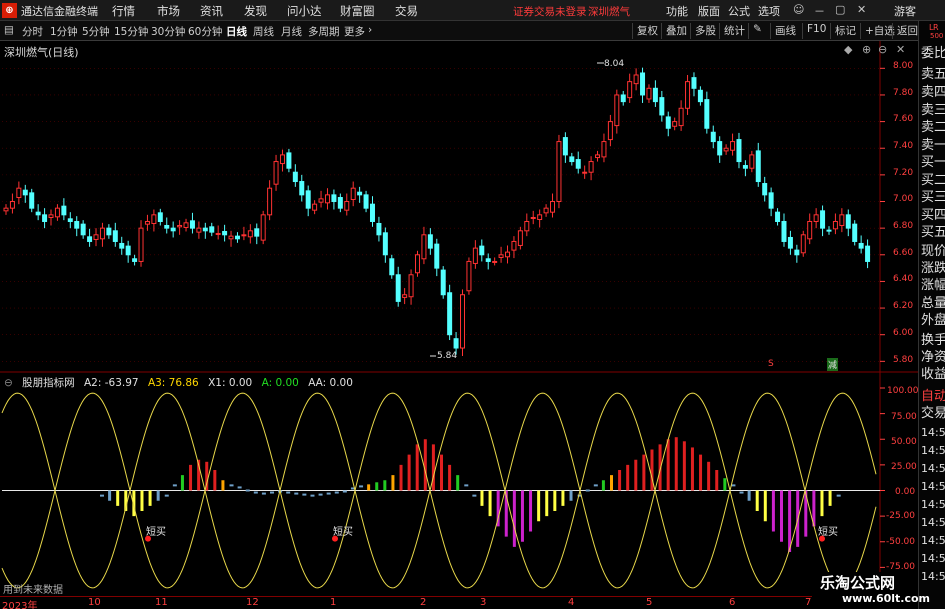 The image size is (945, 609). What do you see at coordinates (933, 54) in the screenshot?
I see `quote-row: 委比` at bounding box center [933, 54].